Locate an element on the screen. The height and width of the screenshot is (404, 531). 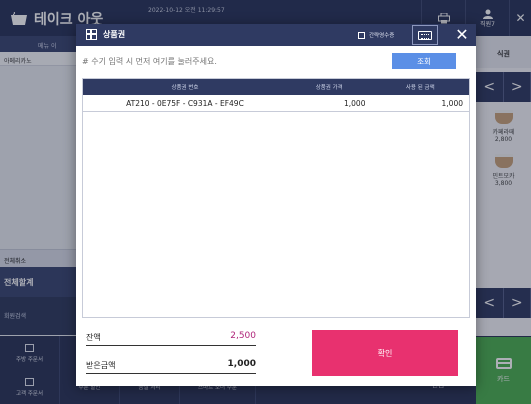
dialog-title-text: 상품권 is located at coordinates (114, 34).